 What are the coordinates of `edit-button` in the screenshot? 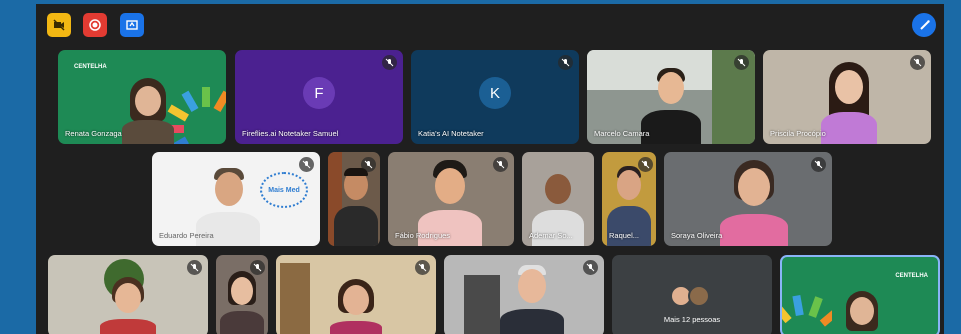 It's located at (924, 25).